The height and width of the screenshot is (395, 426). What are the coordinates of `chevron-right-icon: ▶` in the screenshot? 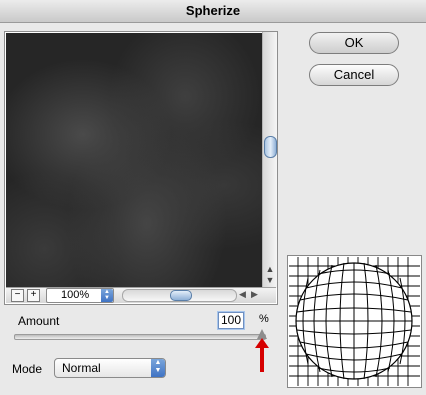 It's located at (254, 294).